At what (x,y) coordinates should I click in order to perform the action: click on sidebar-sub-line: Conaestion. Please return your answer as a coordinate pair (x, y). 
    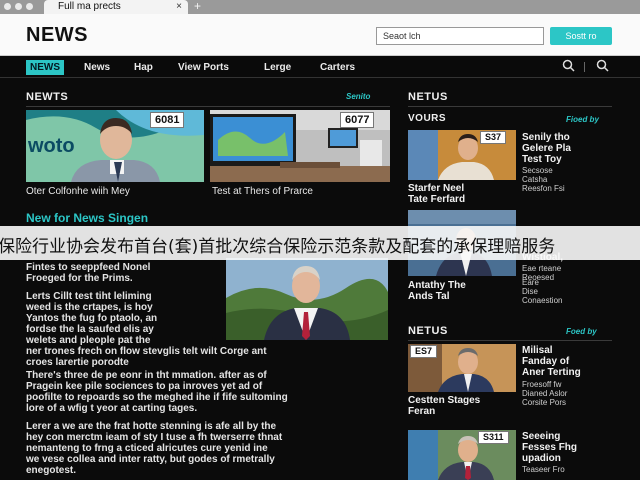
    Looking at the image, I should click on (542, 300).